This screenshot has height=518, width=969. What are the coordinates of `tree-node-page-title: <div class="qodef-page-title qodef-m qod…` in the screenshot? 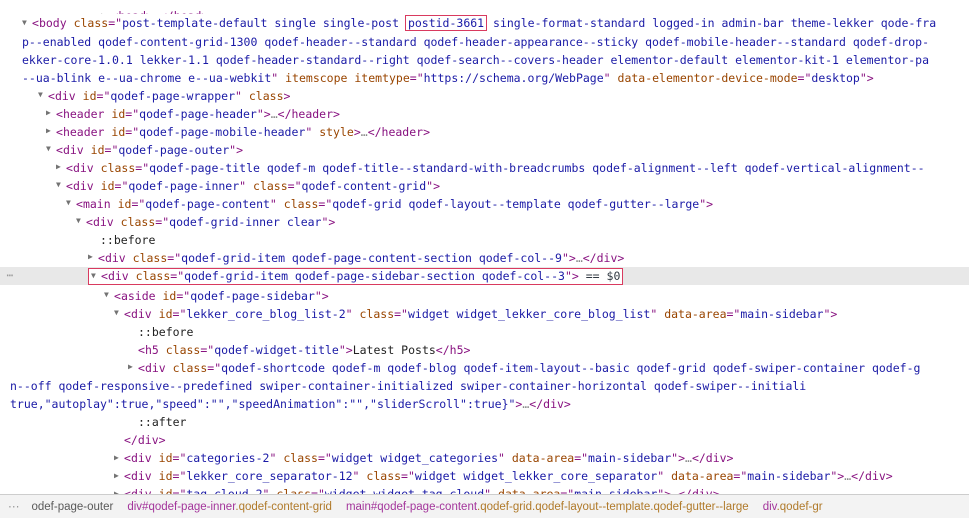 It's located at (484, 168).